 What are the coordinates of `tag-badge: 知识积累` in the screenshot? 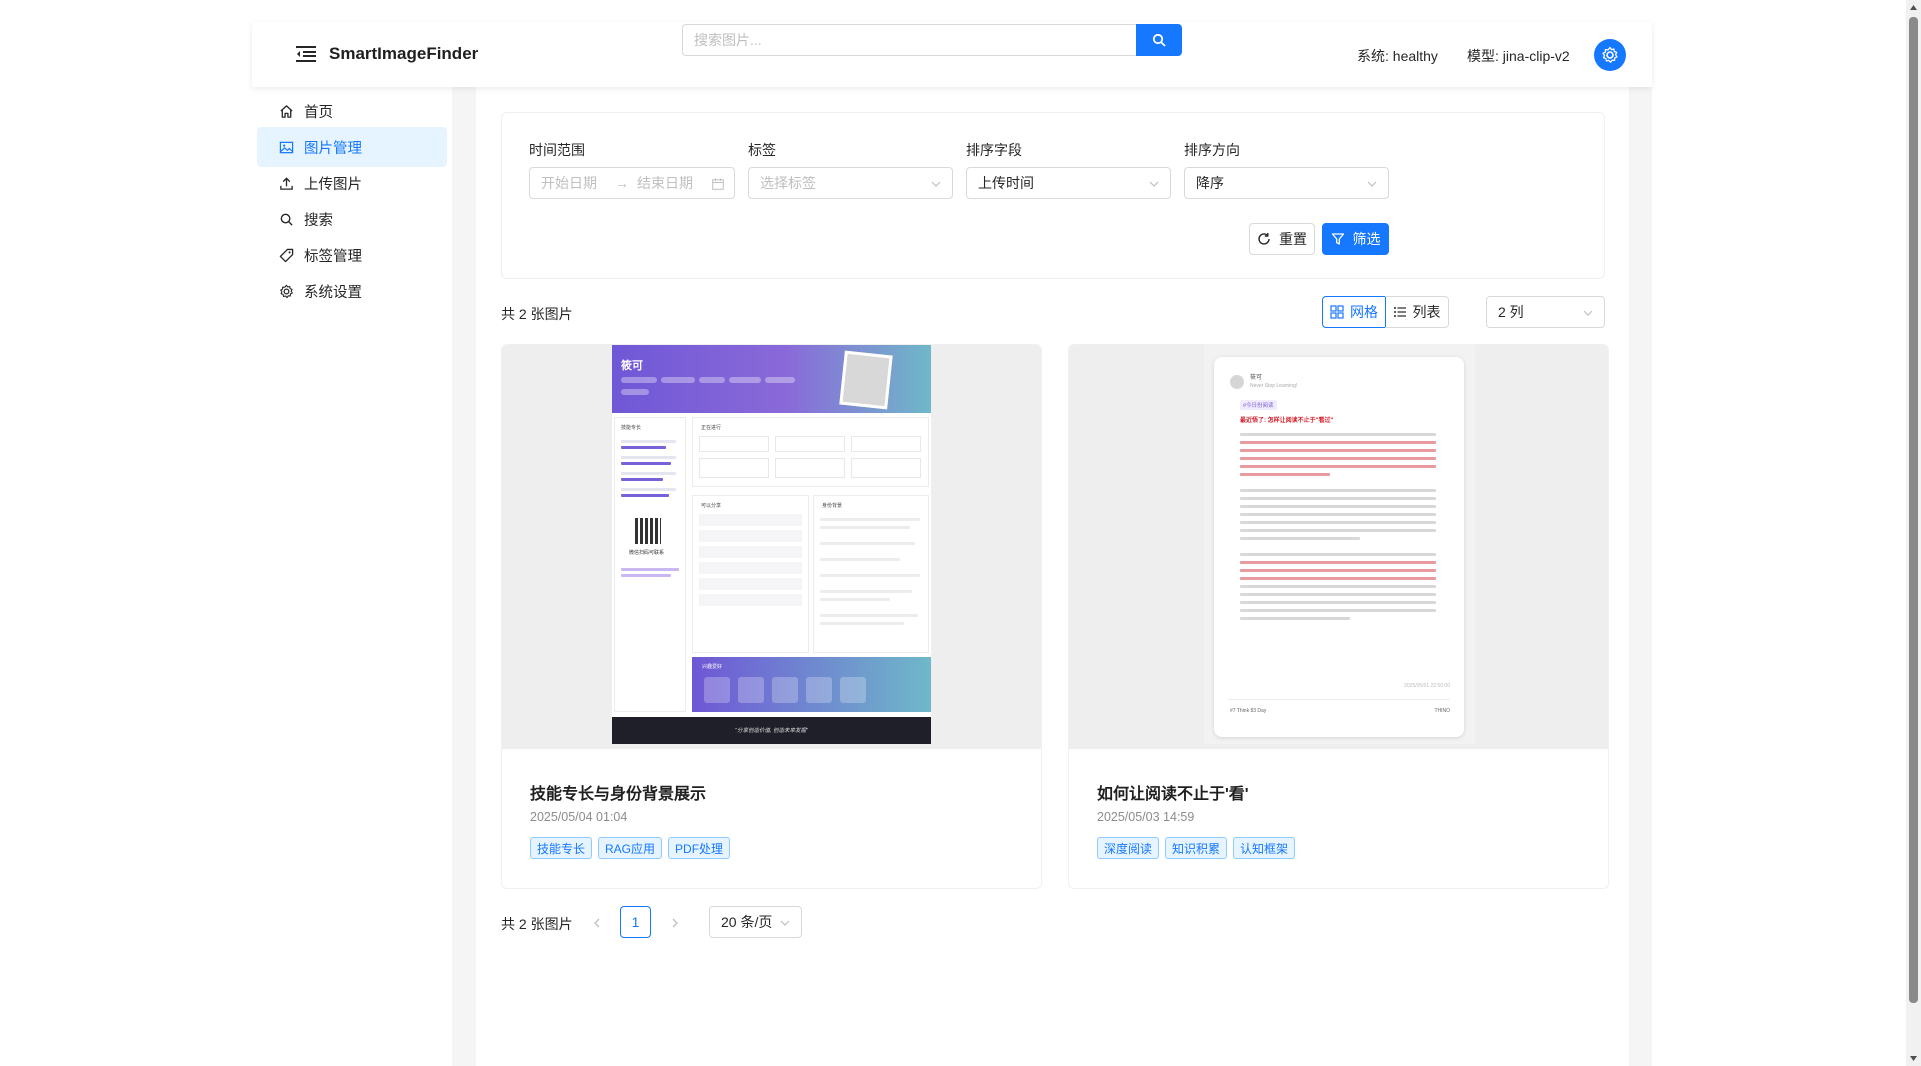 It's located at (1196, 848).